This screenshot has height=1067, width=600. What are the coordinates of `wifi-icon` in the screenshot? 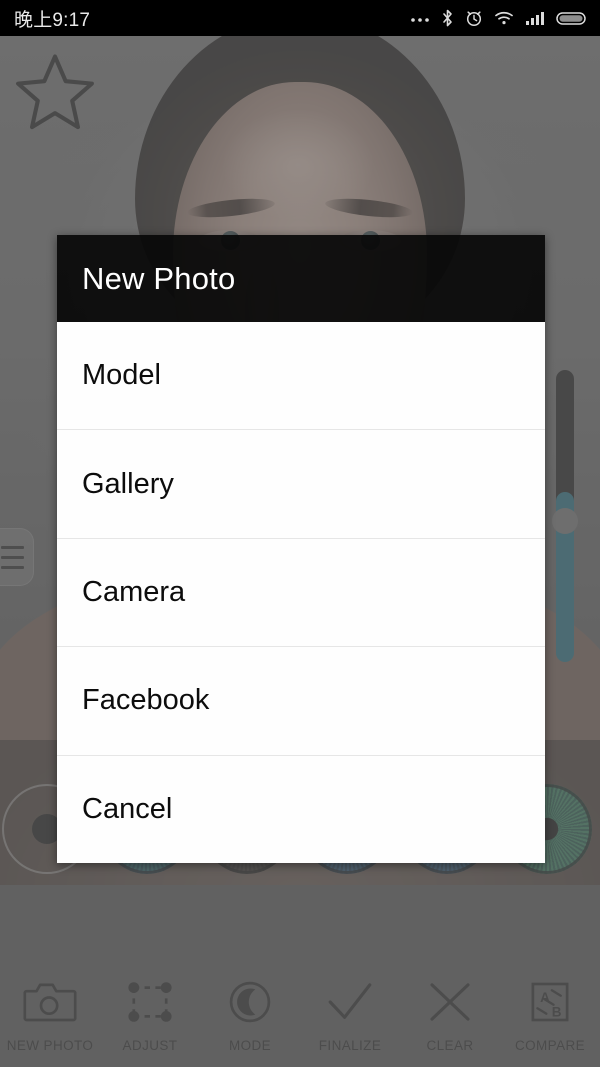 It's located at (504, 18).